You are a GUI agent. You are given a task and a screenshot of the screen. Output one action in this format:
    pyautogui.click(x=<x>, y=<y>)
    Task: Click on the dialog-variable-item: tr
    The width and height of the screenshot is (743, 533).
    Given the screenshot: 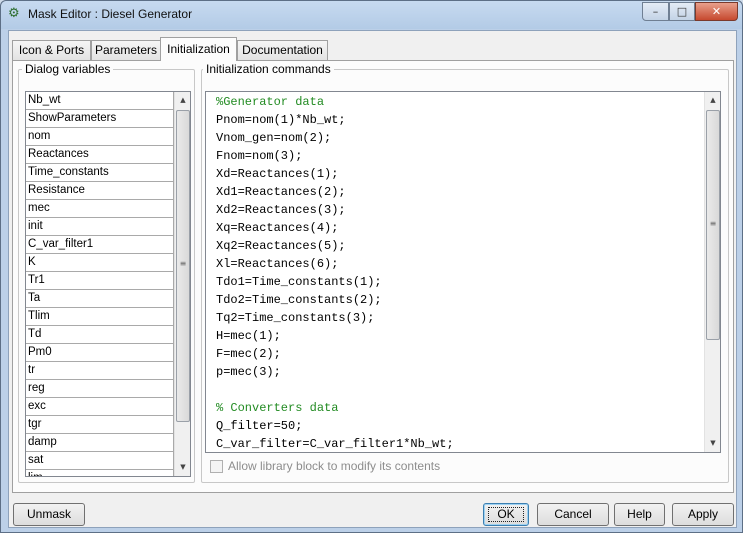 What is the action you would take?
    pyautogui.click(x=100, y=371)
    